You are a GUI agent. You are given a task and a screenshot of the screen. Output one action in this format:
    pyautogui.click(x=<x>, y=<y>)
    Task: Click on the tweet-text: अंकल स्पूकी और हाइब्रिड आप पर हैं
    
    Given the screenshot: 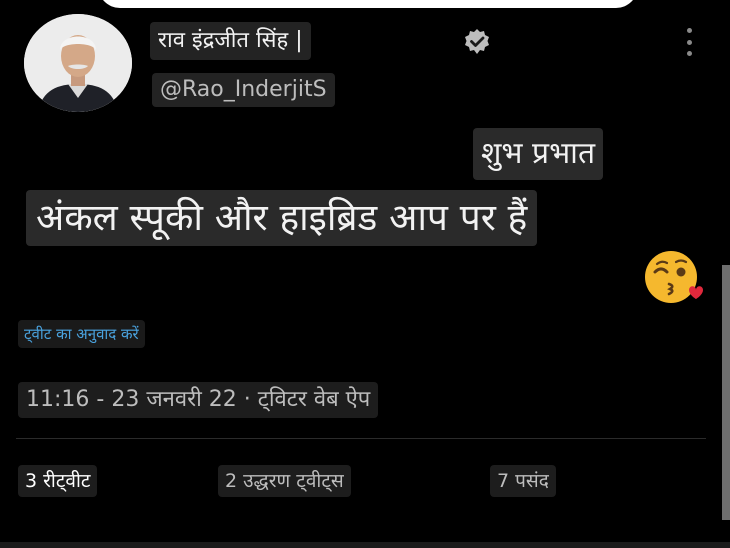 What is the action you would take?
    pyautogui.click(x=282, y=218)
    